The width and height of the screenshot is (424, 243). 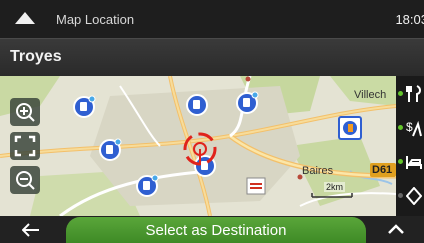 I want to click on back-arrow-icon, so click(x=30, y=230).